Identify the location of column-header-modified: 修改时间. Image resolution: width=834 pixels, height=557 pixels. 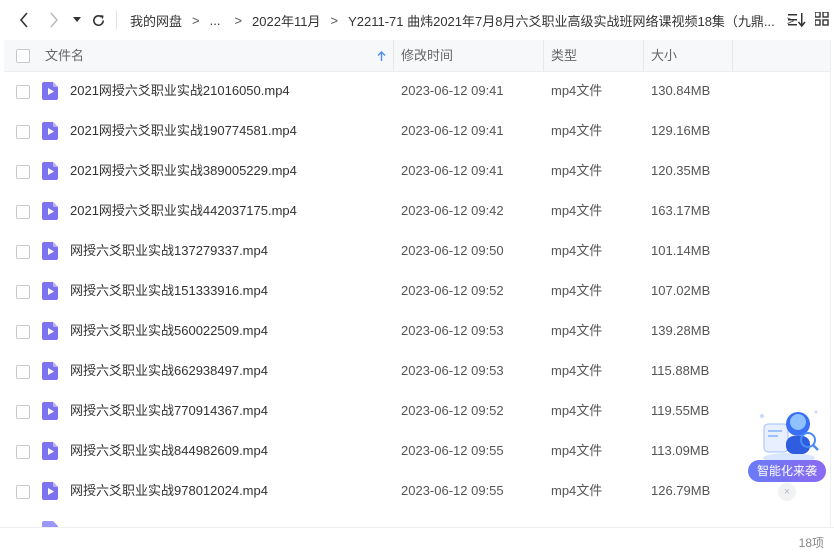
(427, 55).